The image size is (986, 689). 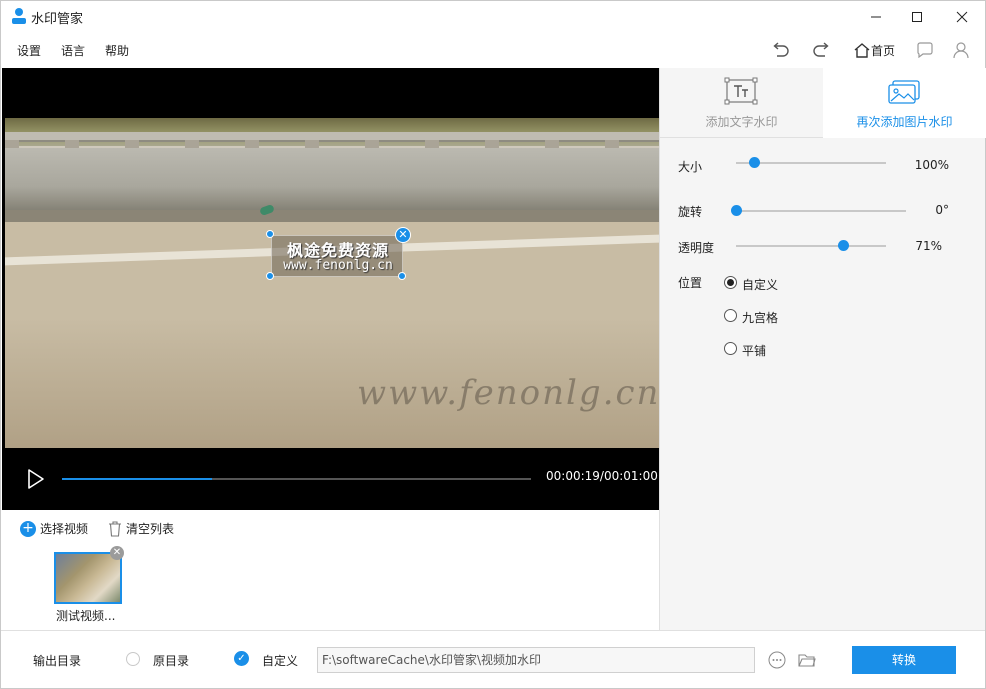 I want to click on opacity-slider, so click(x=811, y=245).